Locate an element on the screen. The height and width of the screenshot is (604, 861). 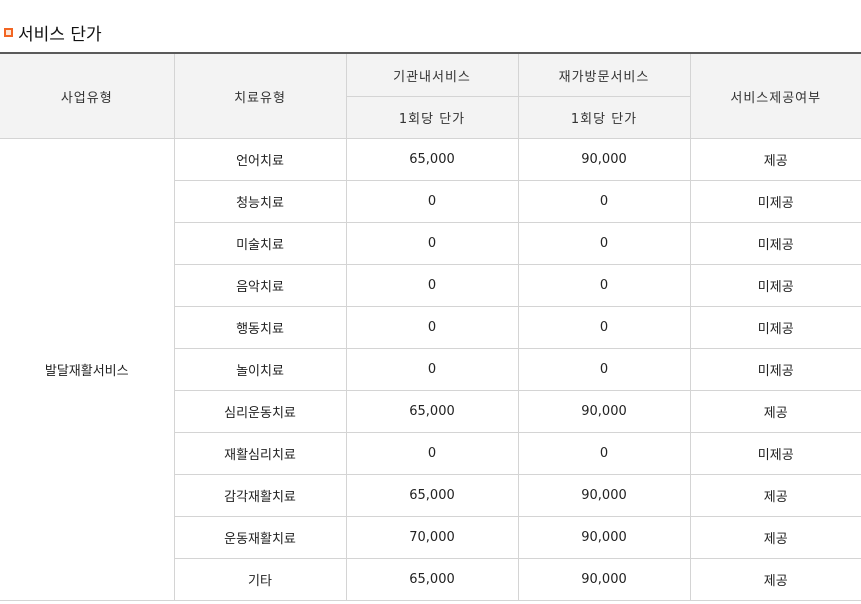
section-title: 서비스 단가 is located at coordinates (53, 33).